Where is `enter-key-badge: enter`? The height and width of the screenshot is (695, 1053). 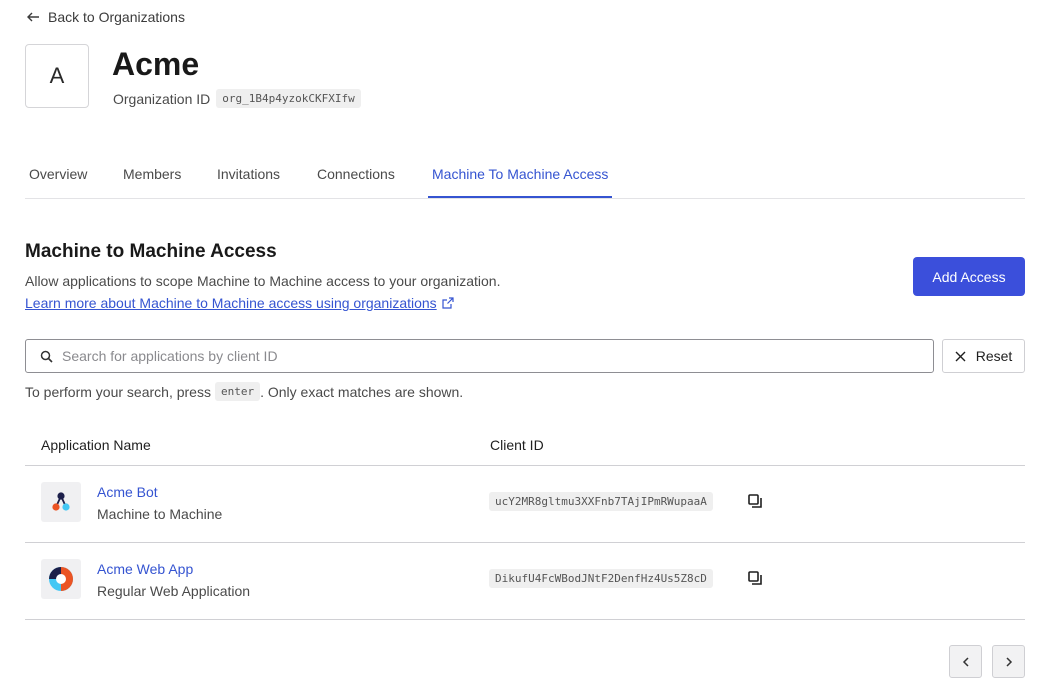
enter-key-badge: enter is located at coordinates (237, 391).